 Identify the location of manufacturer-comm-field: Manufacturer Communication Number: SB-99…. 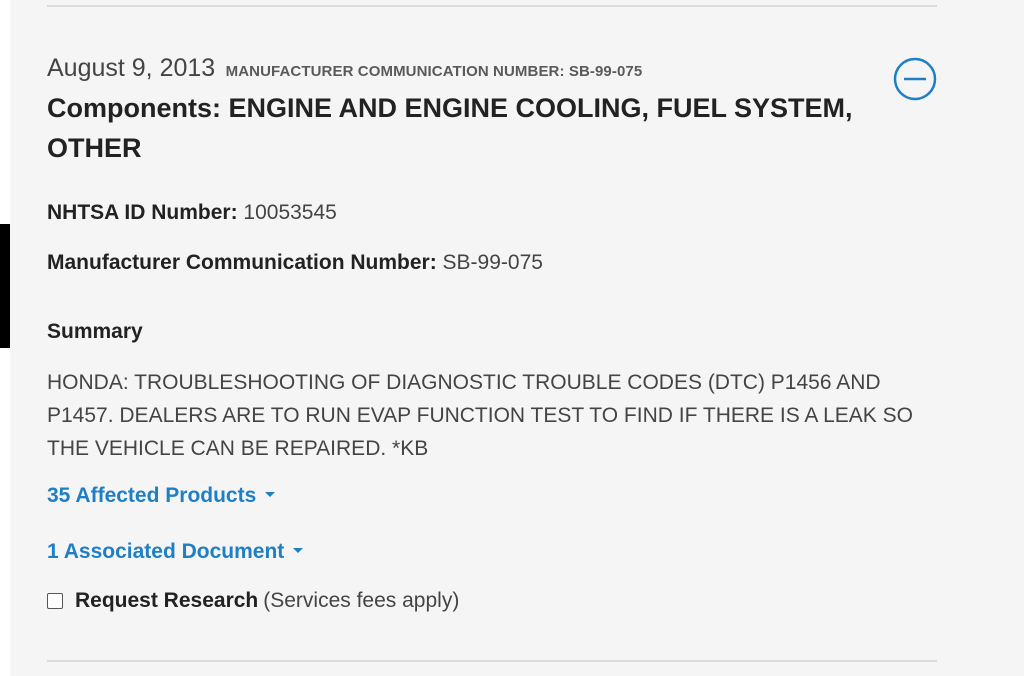
(295, 263).